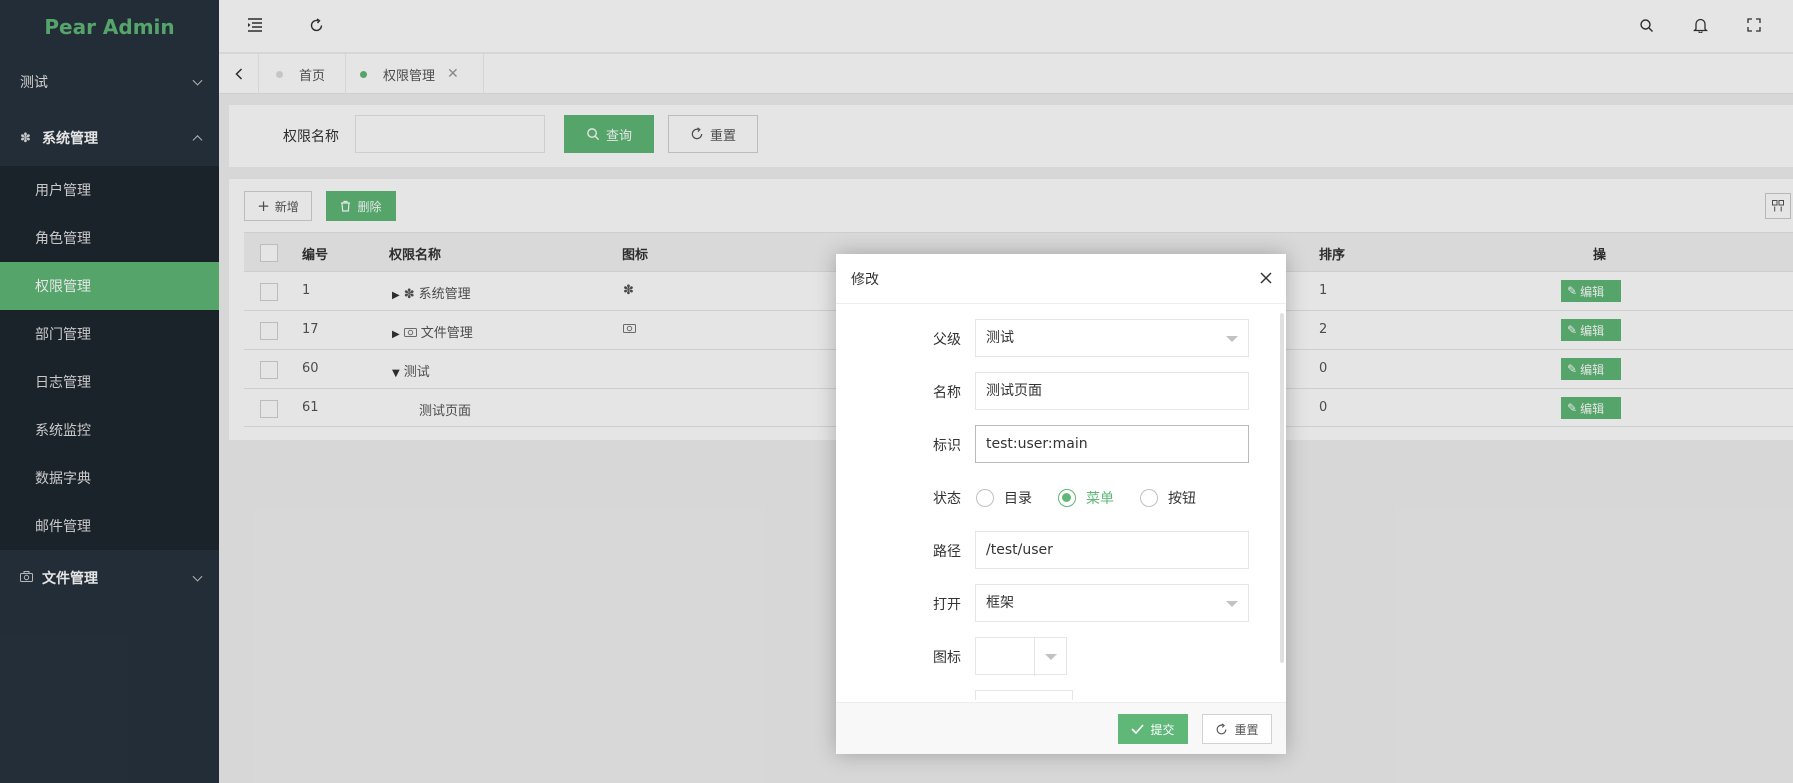  I want to click on icon-field: 图标, so click(1061, 656).